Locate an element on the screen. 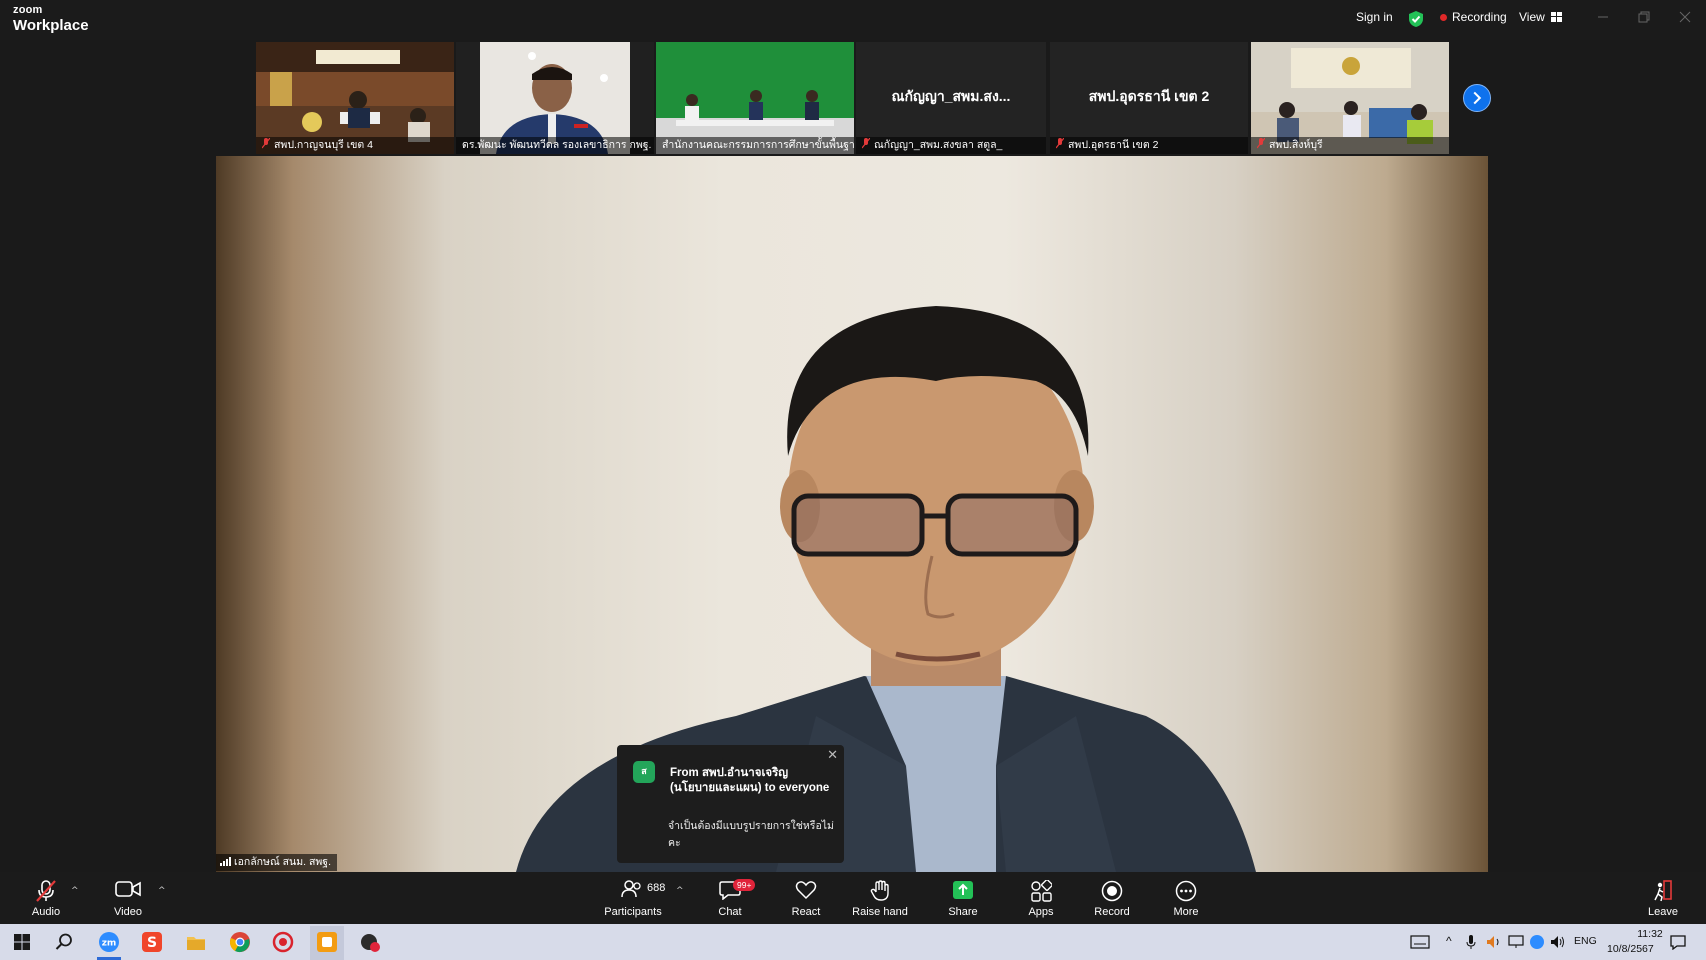 The height and width of the screenshot is (960, 1706). recording-indicator: Recording is located at coordinates (1473, 17).